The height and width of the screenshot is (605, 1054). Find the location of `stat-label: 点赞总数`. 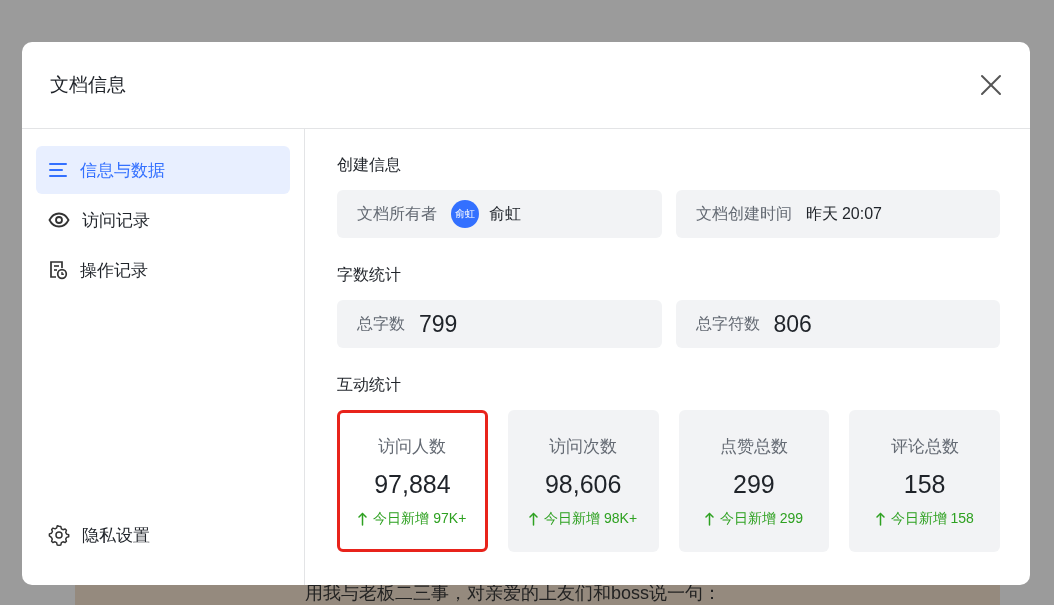

stat-label: 点赞总数 is located at coordinates (753, 446).